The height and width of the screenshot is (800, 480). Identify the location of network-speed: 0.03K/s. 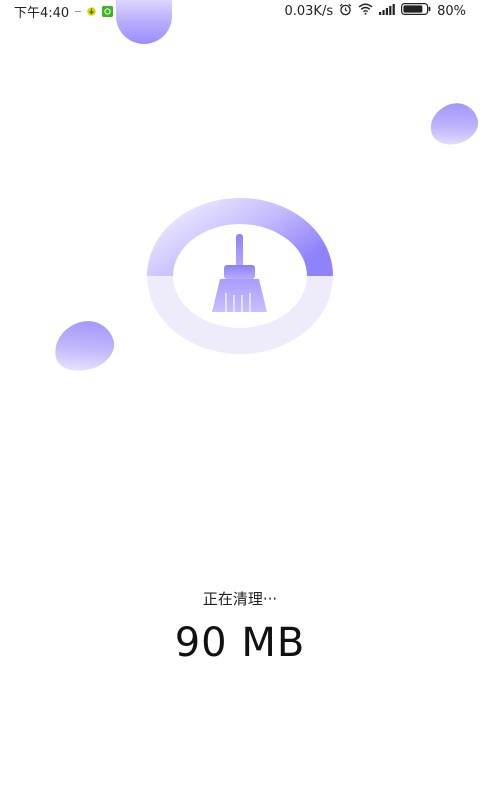
(309, 11).